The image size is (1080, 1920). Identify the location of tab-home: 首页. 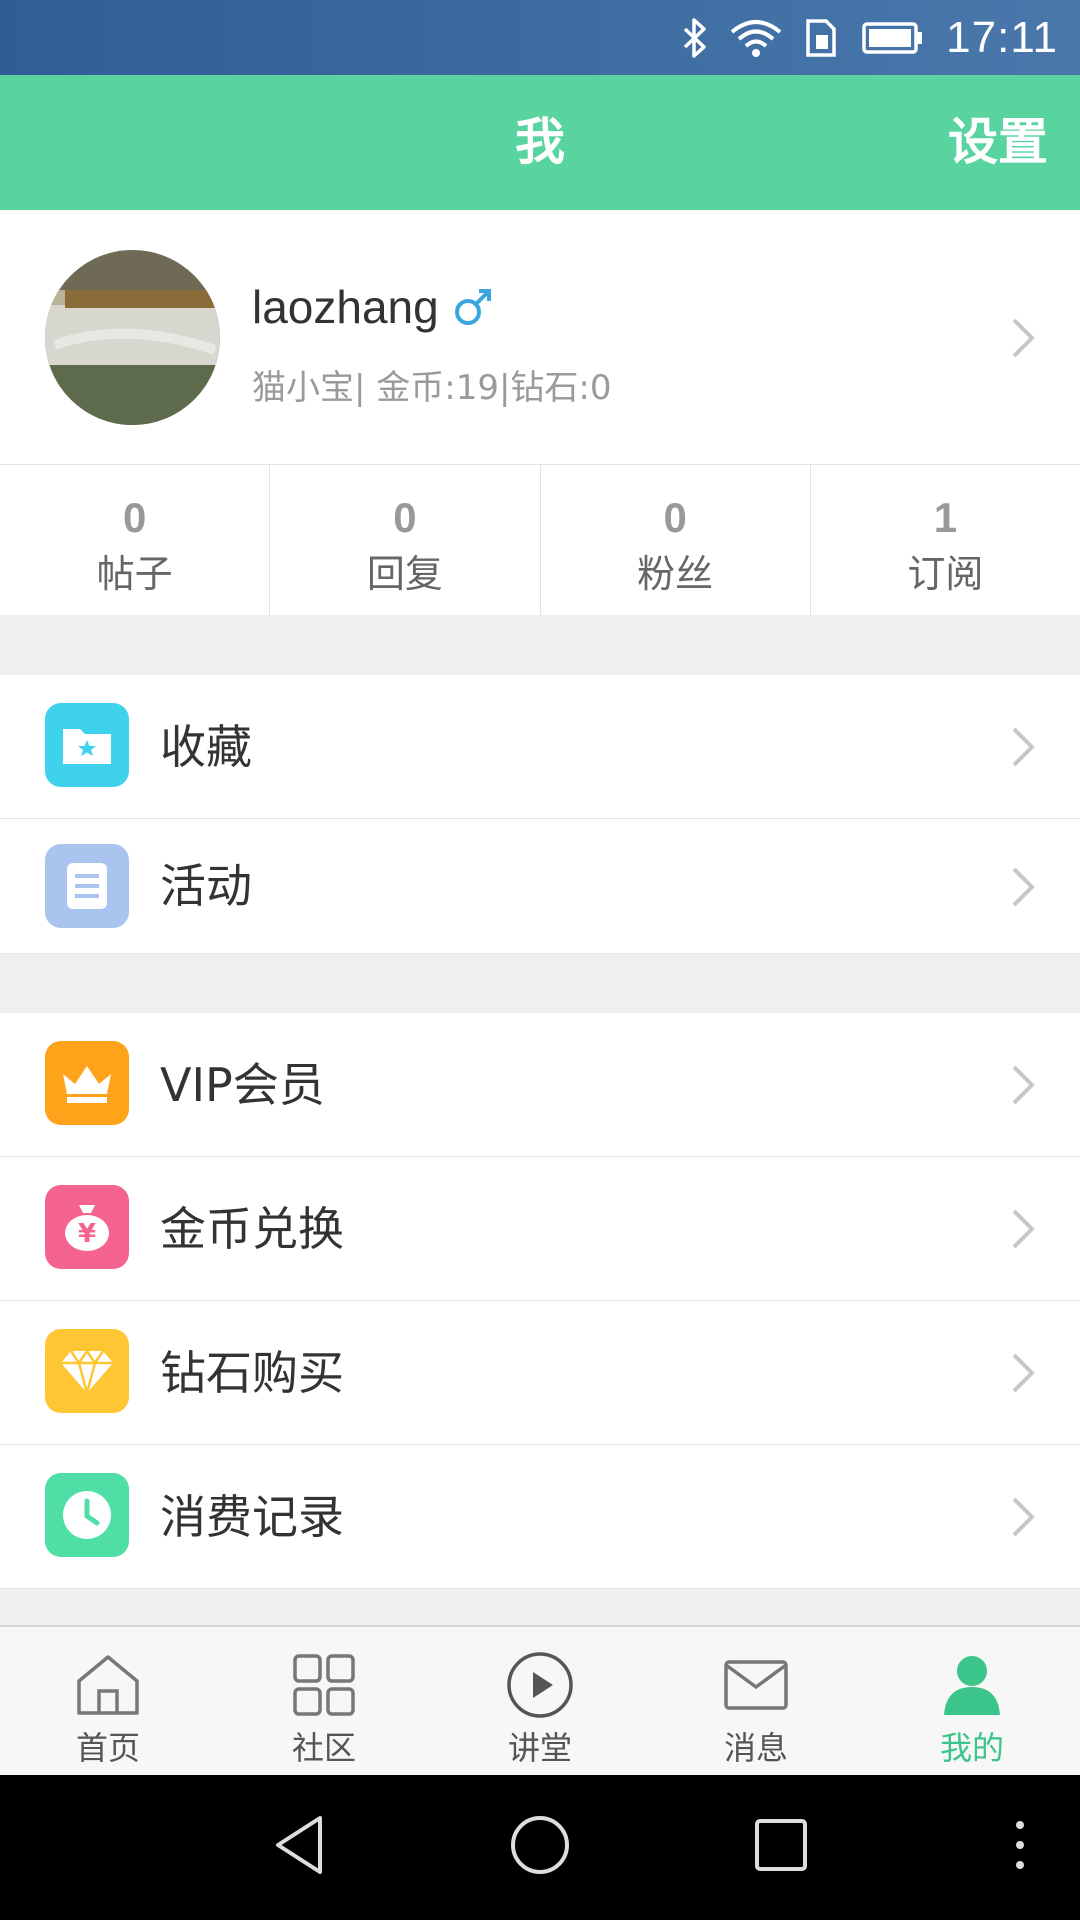
(108, 1701).